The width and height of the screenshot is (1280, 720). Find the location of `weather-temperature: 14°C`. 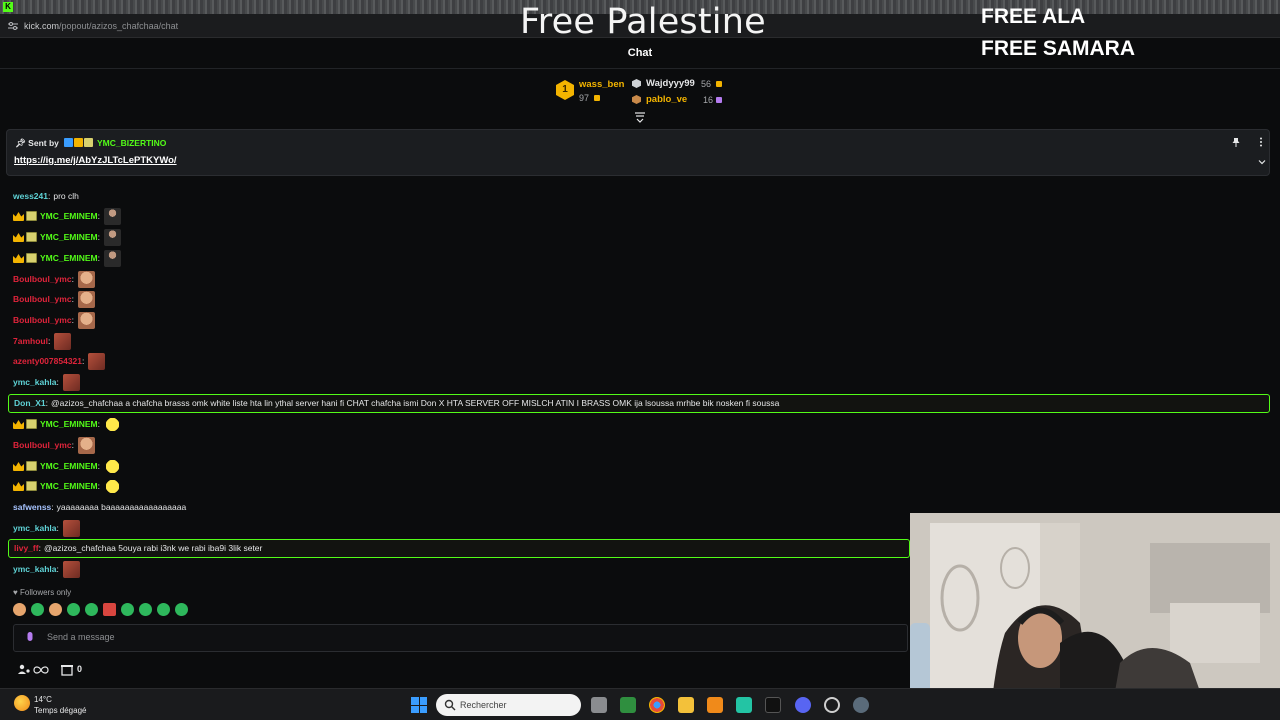

weather-temperature: 14°C is located at coordinates (43, 699).